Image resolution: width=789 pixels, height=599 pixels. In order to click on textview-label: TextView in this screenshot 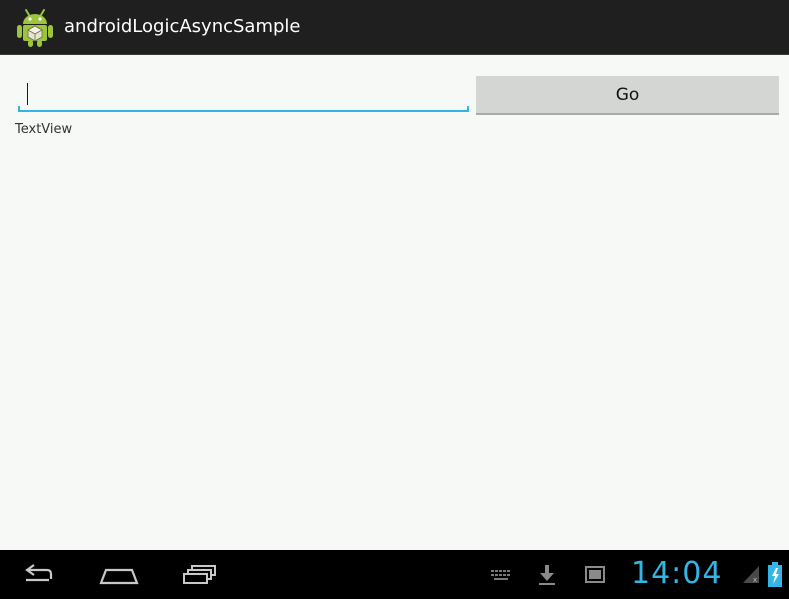, I will do `click(44, 129)`.